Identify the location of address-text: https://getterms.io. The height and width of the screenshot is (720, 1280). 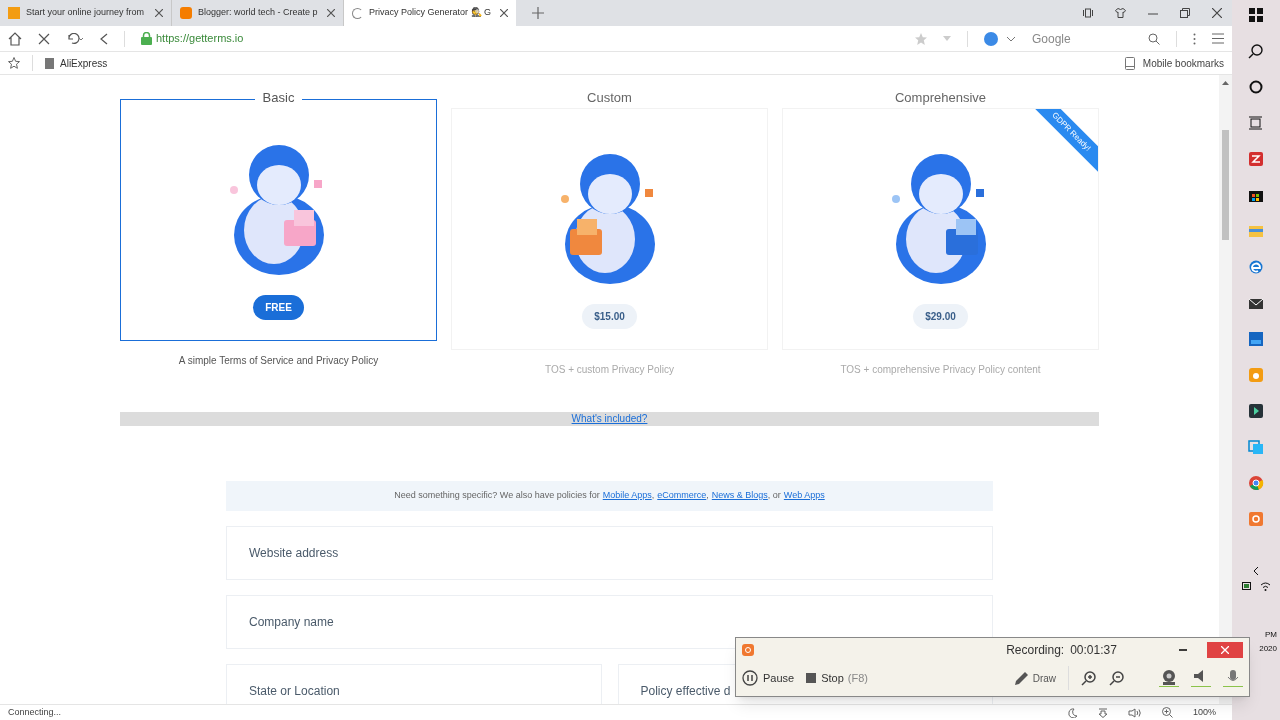
(527, 38).